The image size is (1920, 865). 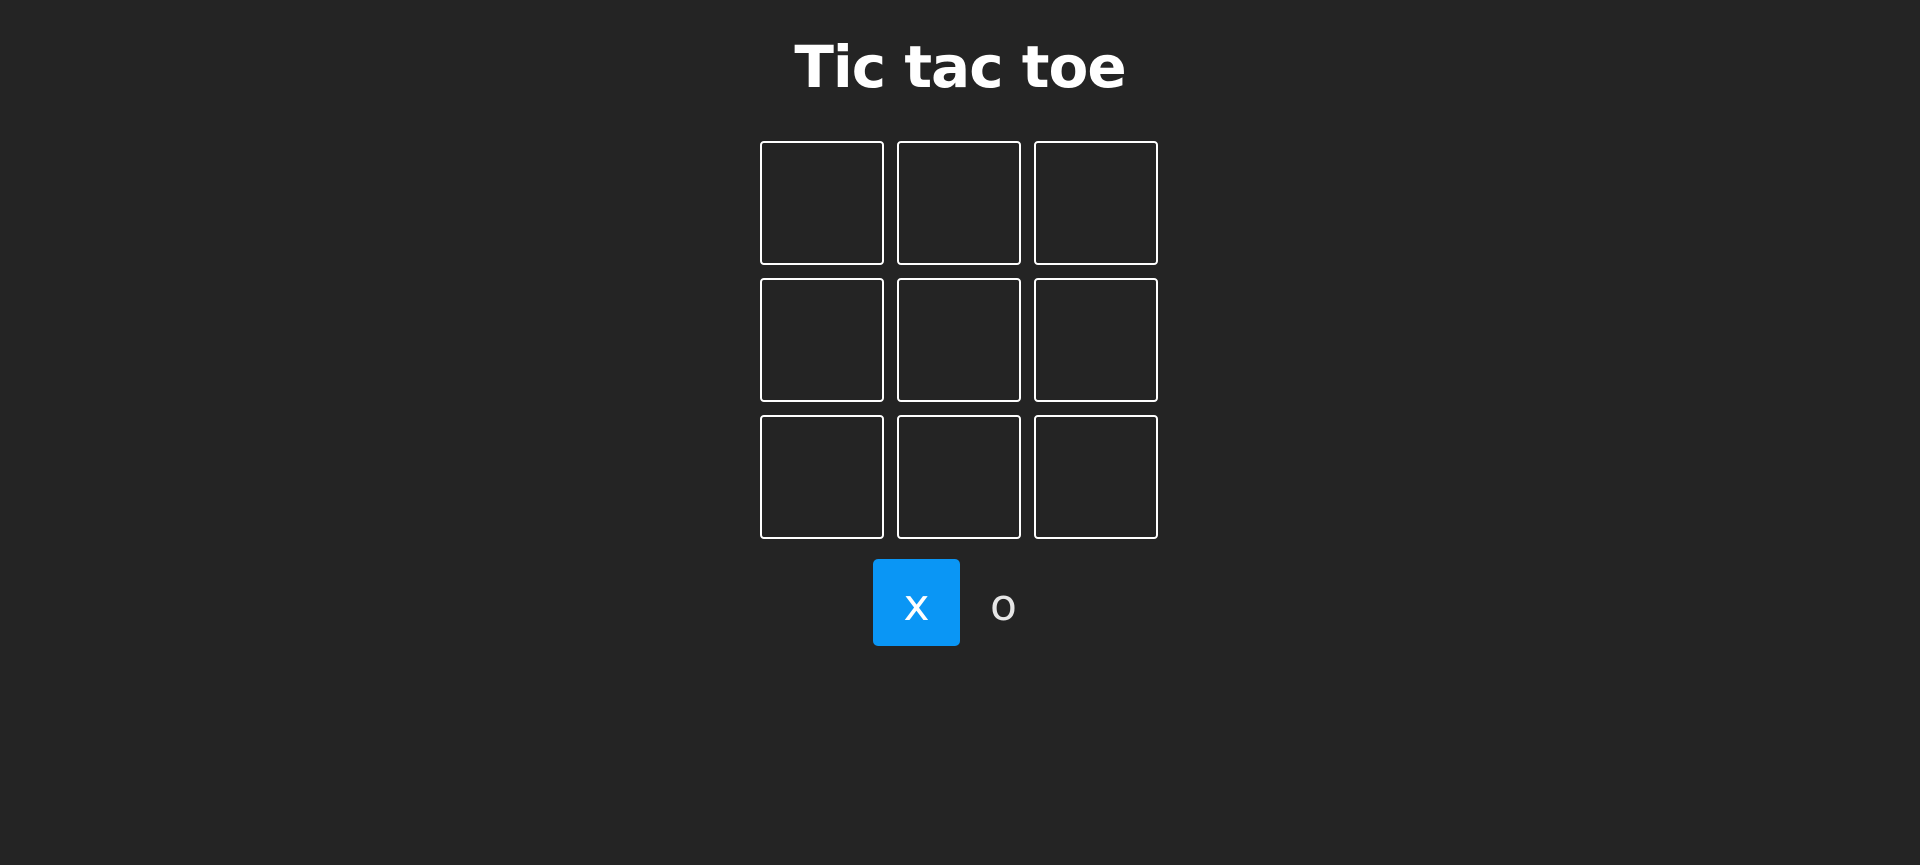 I want to click on player-o-button: o, so click(x=1003, y=602).